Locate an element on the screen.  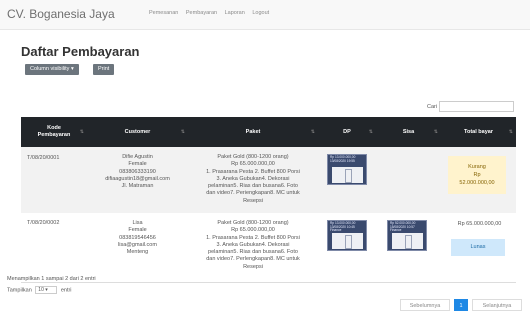
customer-phone: 083819546456 is located at coordinates (137, 237).